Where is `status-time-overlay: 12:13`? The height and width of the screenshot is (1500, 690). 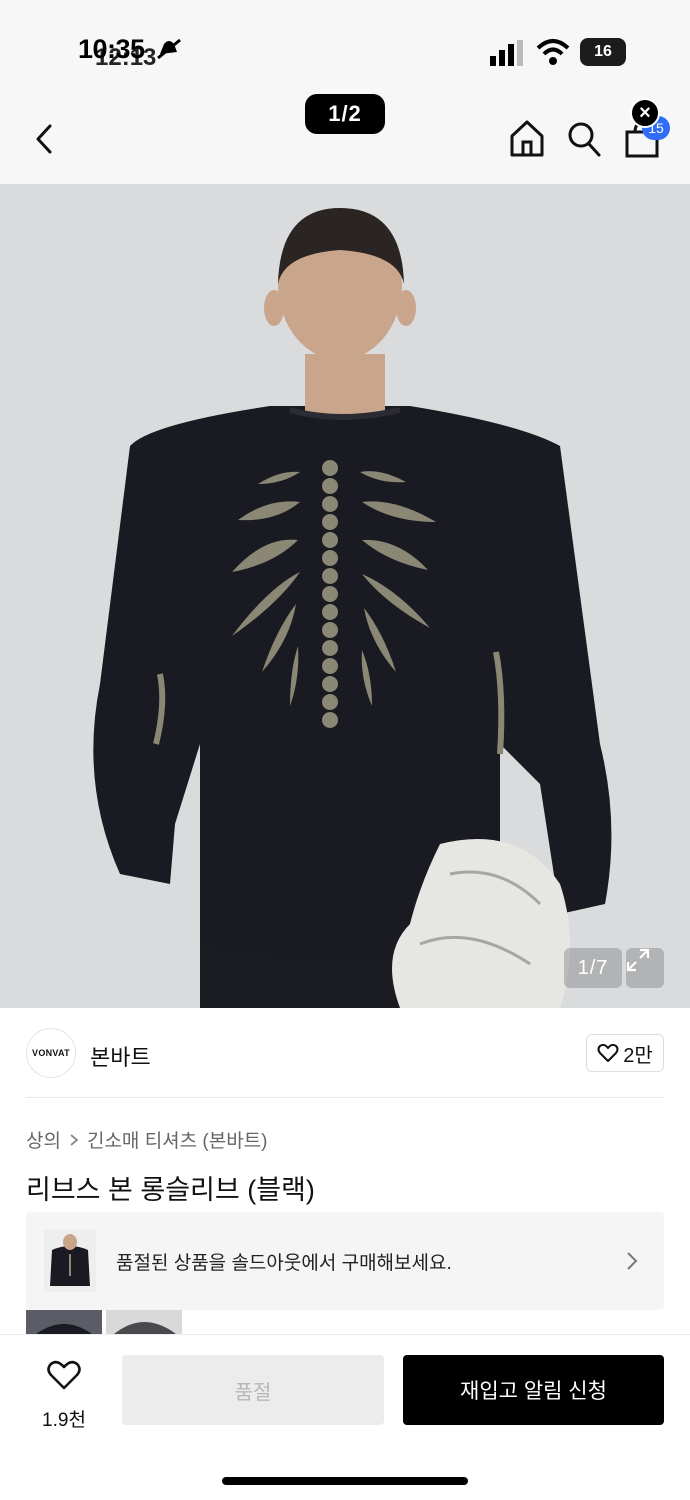
status-time-overlay: 12:13 is located at coordinates (126, 57).